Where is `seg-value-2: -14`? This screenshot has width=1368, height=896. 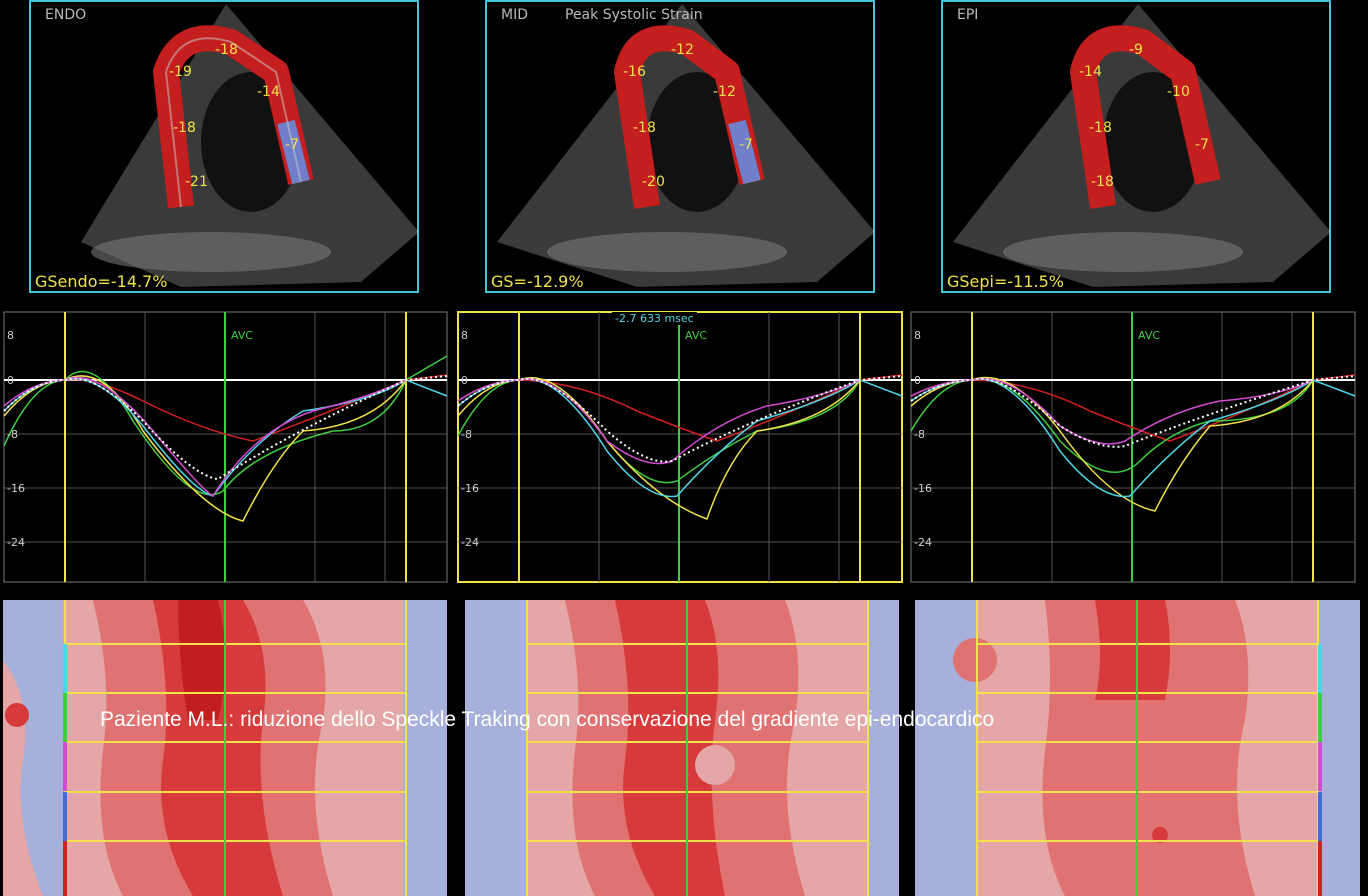
seg-value-2: -14 is located at coordinates (1090, 72).